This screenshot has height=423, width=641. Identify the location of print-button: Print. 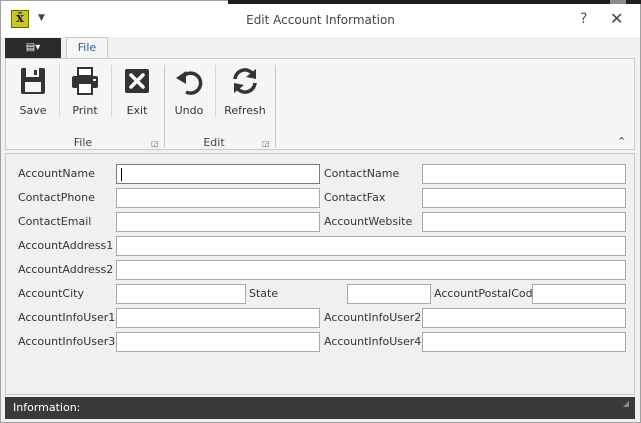
(85, 94).